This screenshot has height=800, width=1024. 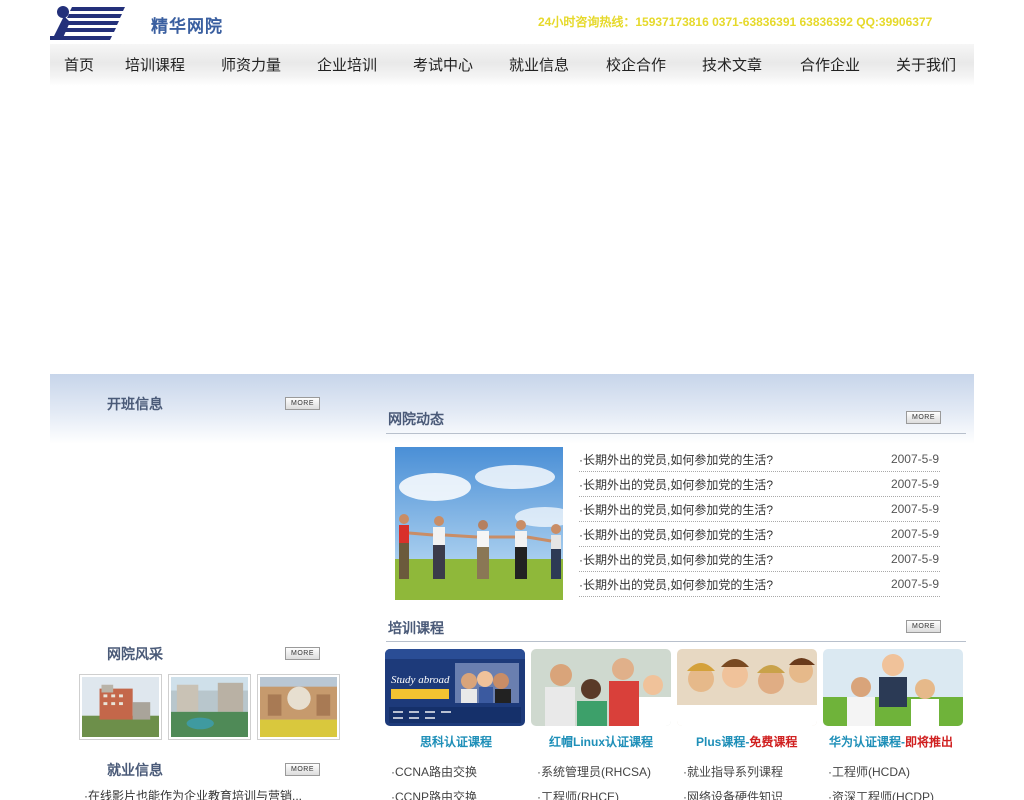 What do you see at coordinates (135, 404) in the screenshot?
I see `class-info-title: 开班信息` at bounding box center [135, 404].